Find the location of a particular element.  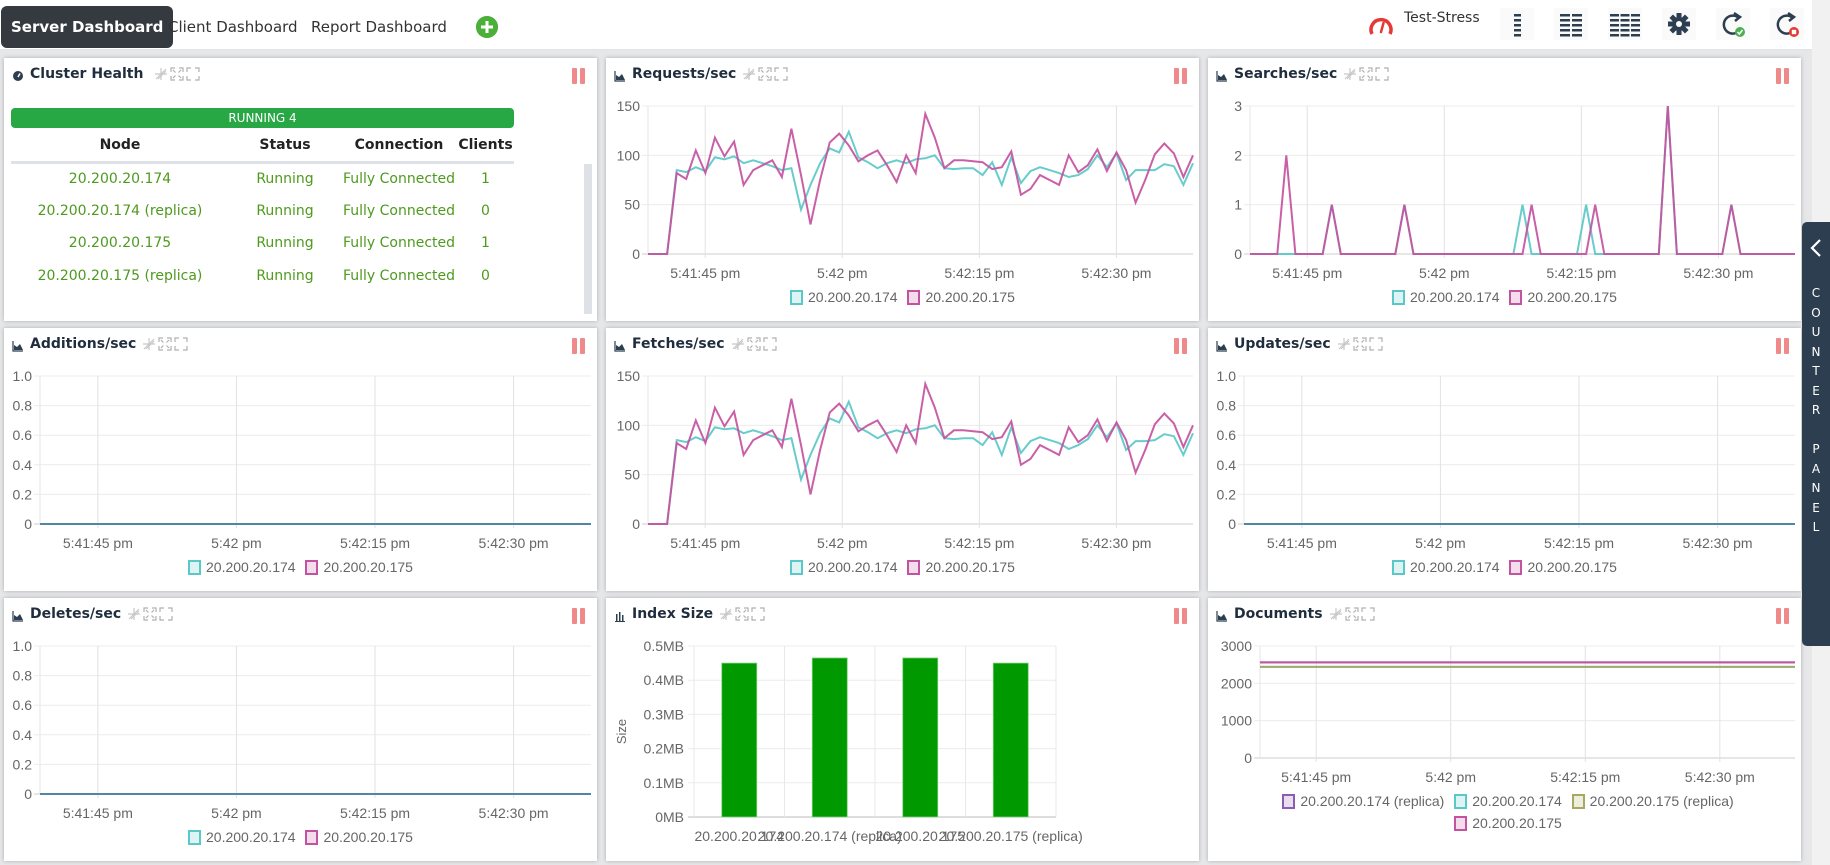

tab-report-dashboard: Report Dashboard is located at coordinates (379, 27).